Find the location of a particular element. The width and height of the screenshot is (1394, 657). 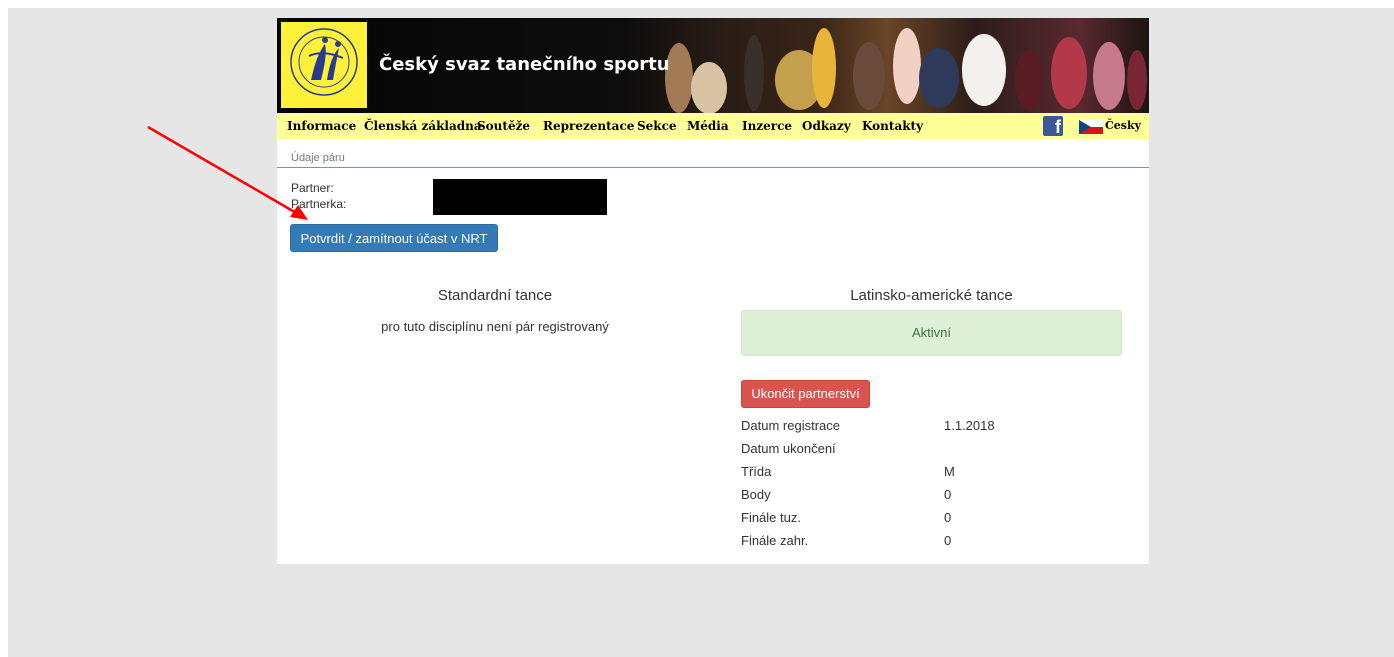

nav-item-odkazy: Odkazy is located at coordinates (826, 126).